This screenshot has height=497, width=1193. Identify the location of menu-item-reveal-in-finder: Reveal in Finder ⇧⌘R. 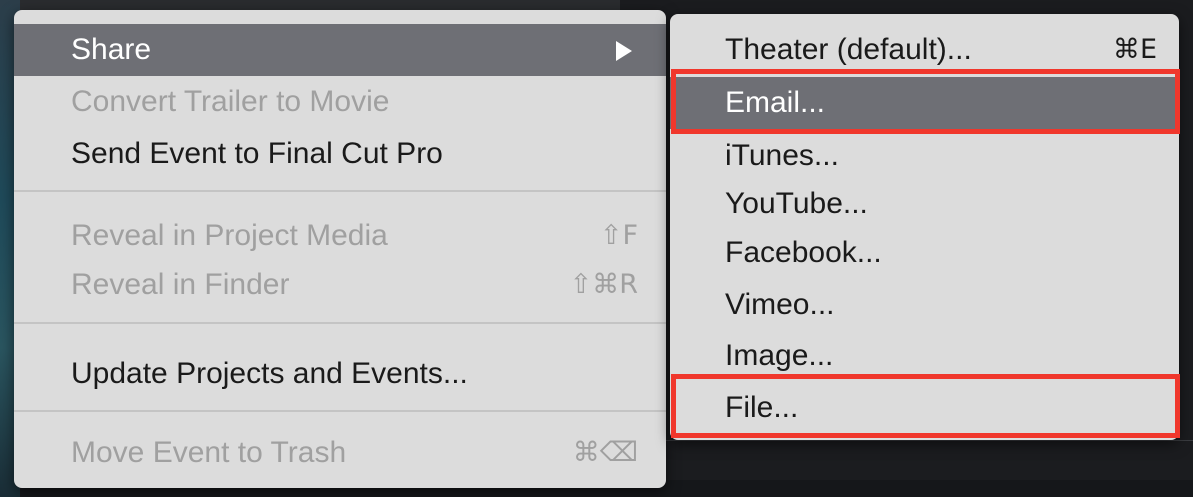
(340, 285).